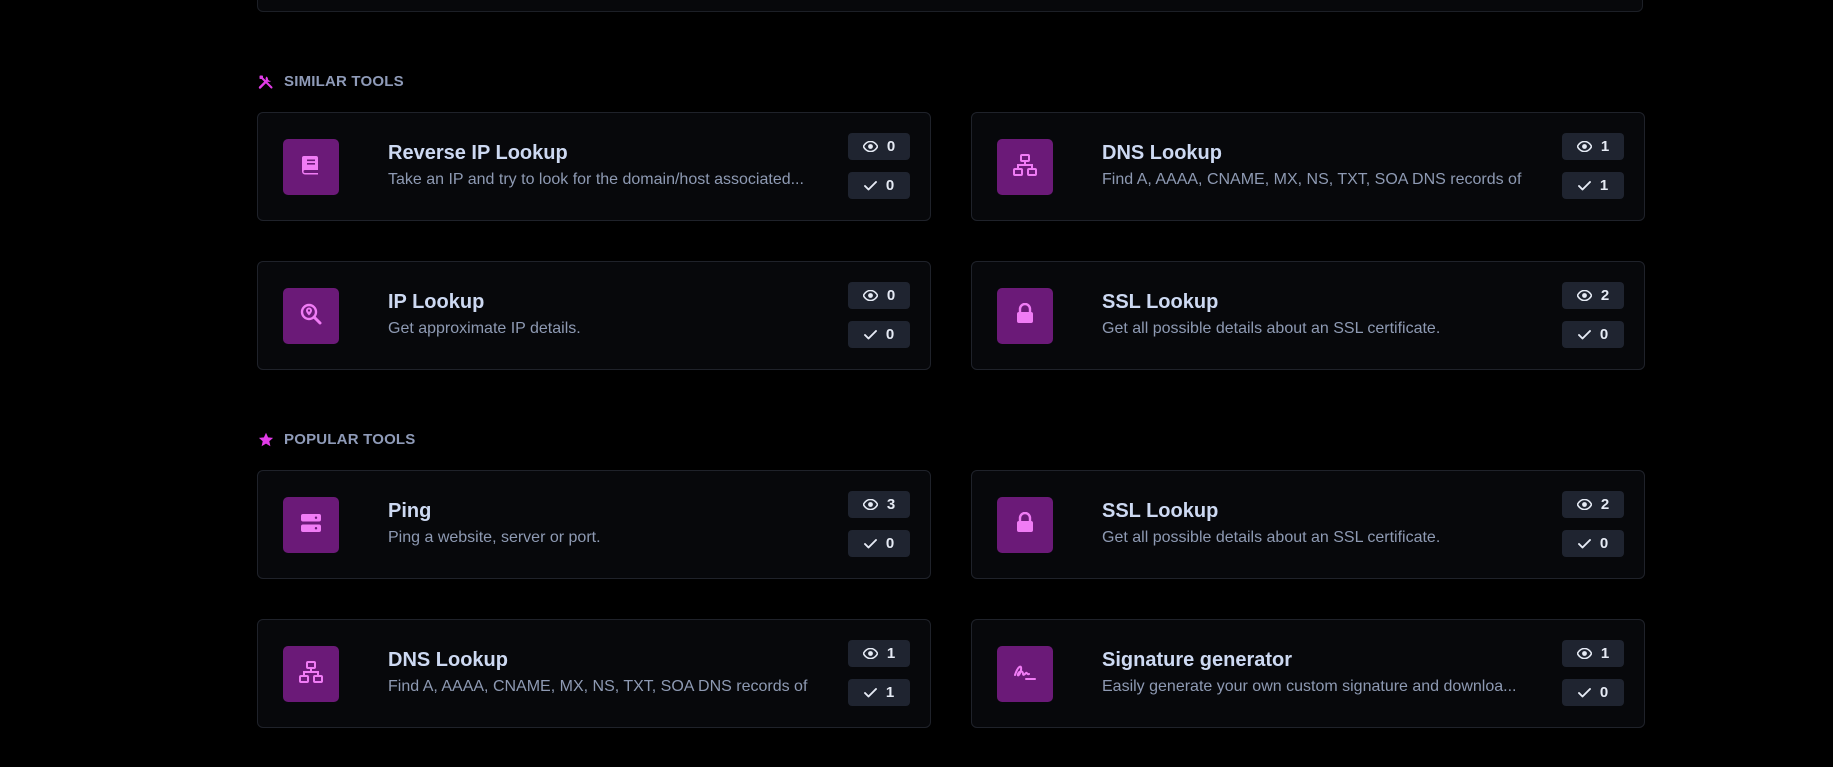 The width and height of the screenshot is (1833, 767). Describe the element at coordinates (410, 511) in the screenshot. I see `tool-title: Ping` at that location.